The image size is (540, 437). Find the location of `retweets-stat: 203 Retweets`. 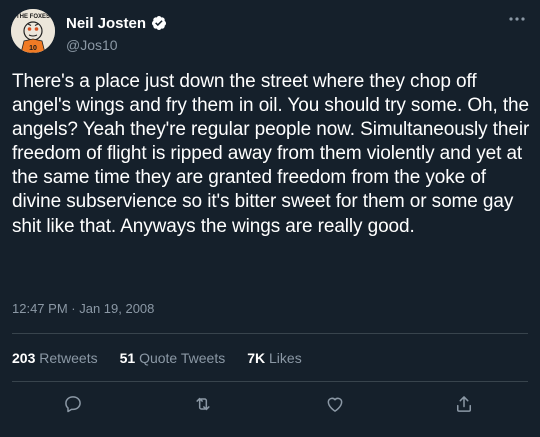

retweets-stat: 203 Retweets is located at coordinates (55, 358).